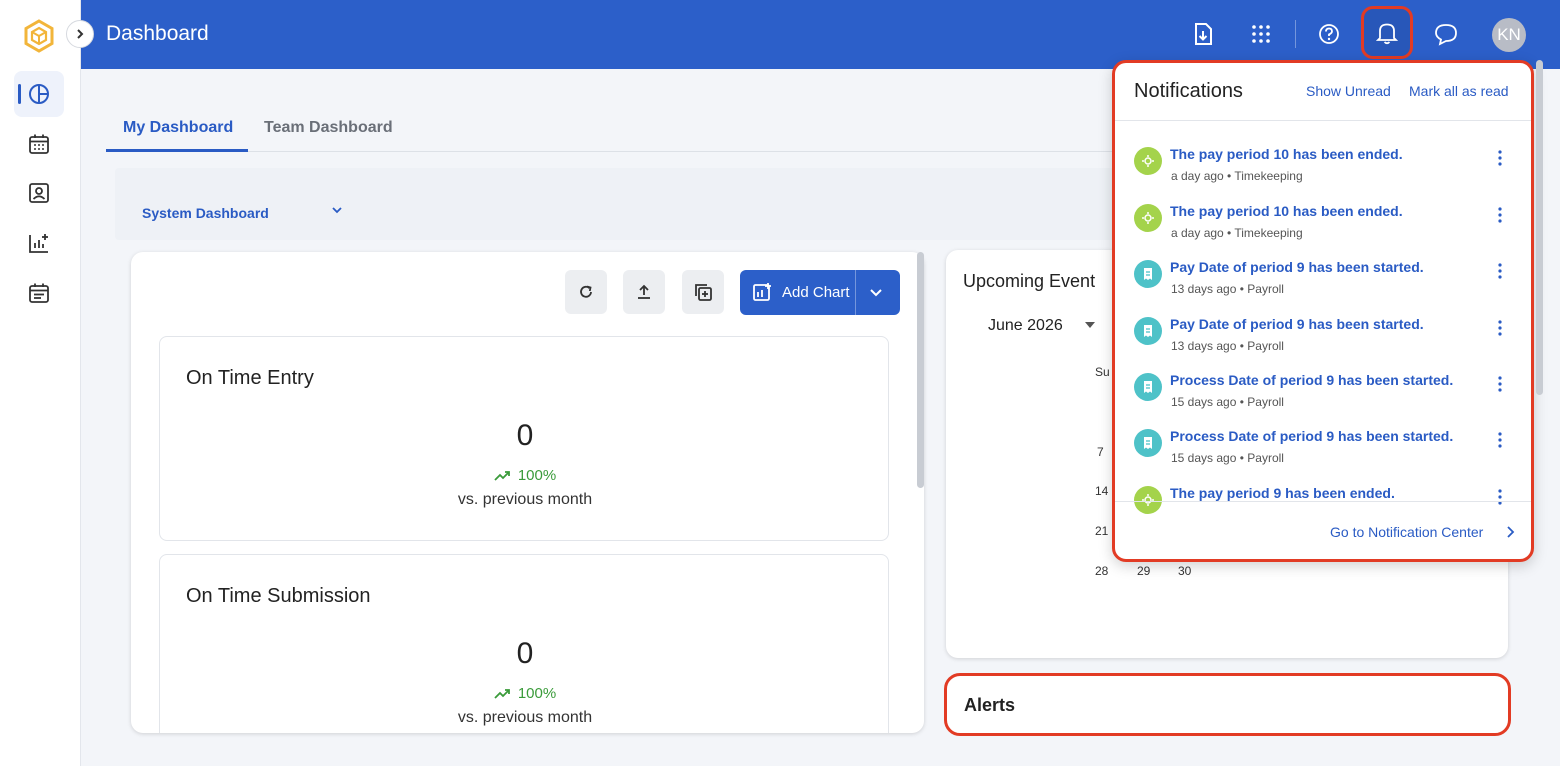 Image resolution: width=1560 pixels, height=766 pixels. Describe the element at coordinates (39, 36) in the screenshot. I see `app-logo-icon` at that location.